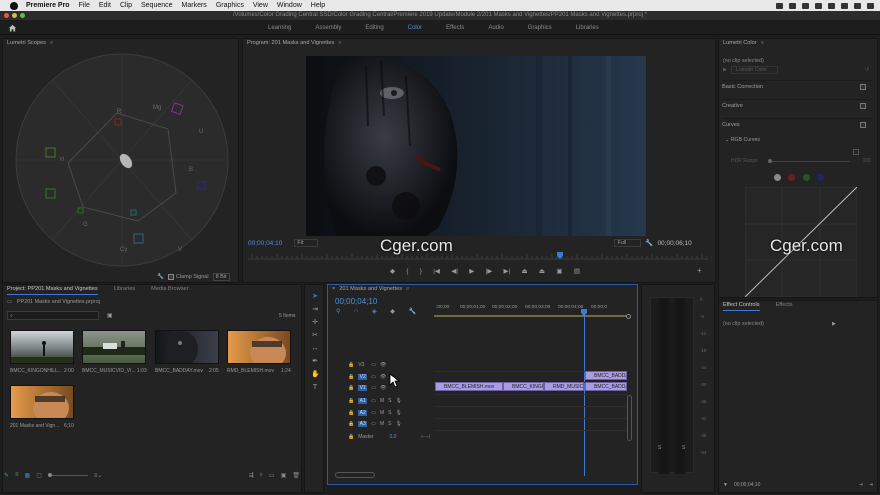 The image size is (880, 495). Describe the element at coordinates (48, 5) in the screenshot. I see `menu-app: Premiere Pro` at that location.